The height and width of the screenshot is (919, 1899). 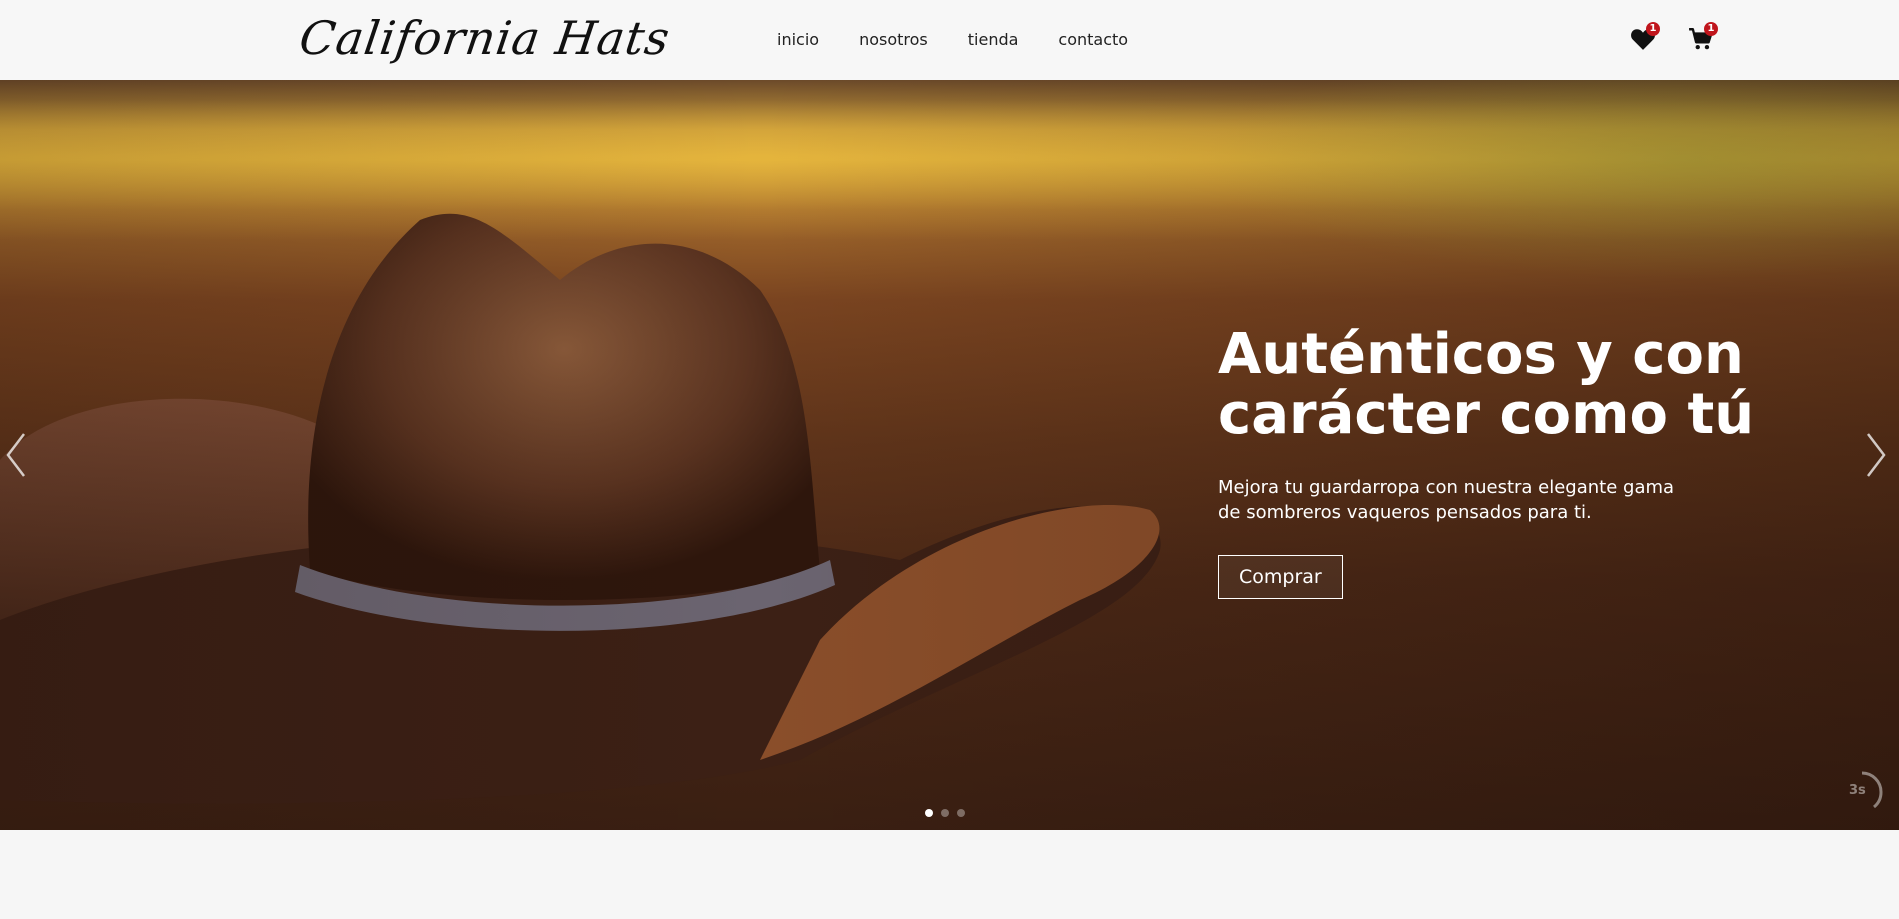 What do you see at coordinates (1711, 29) in the screenshot?
I see `cart-count-badge: 1` at bounding box center [1711, 29].